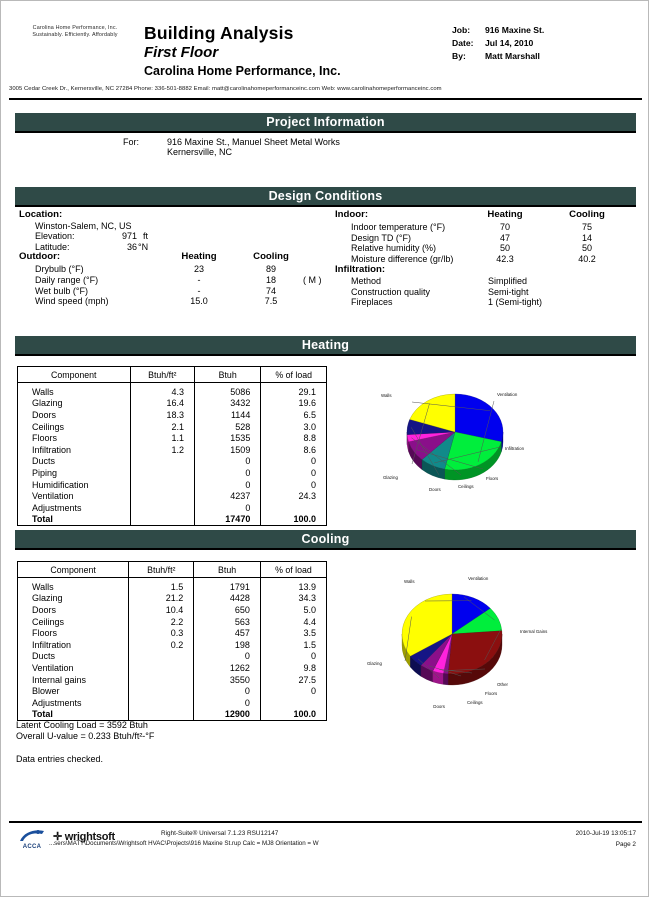 The height and width of the screenshot is (897, 649). I want to click on latitude-label: Latitude:, so click(52, 246).